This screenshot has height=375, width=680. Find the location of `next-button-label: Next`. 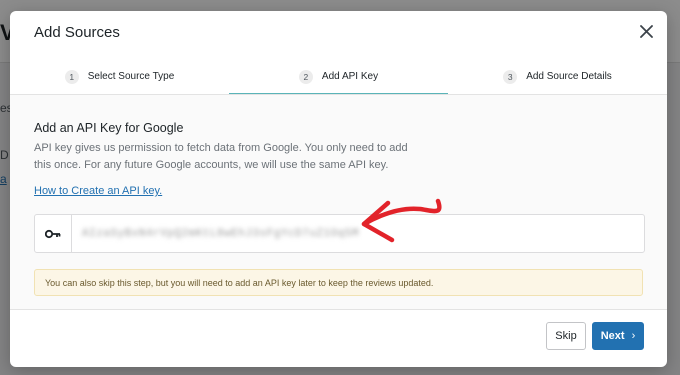

next-button-label: Next is located at coordinates (612, 336).